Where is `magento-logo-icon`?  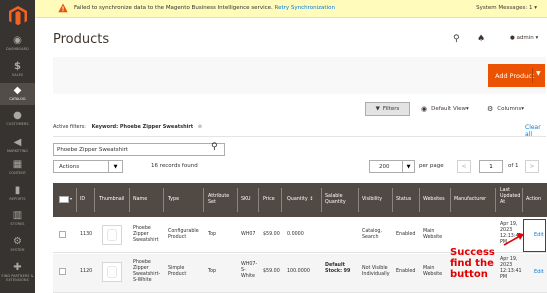 magento-logo-icon is located at coordinates (17, 15).